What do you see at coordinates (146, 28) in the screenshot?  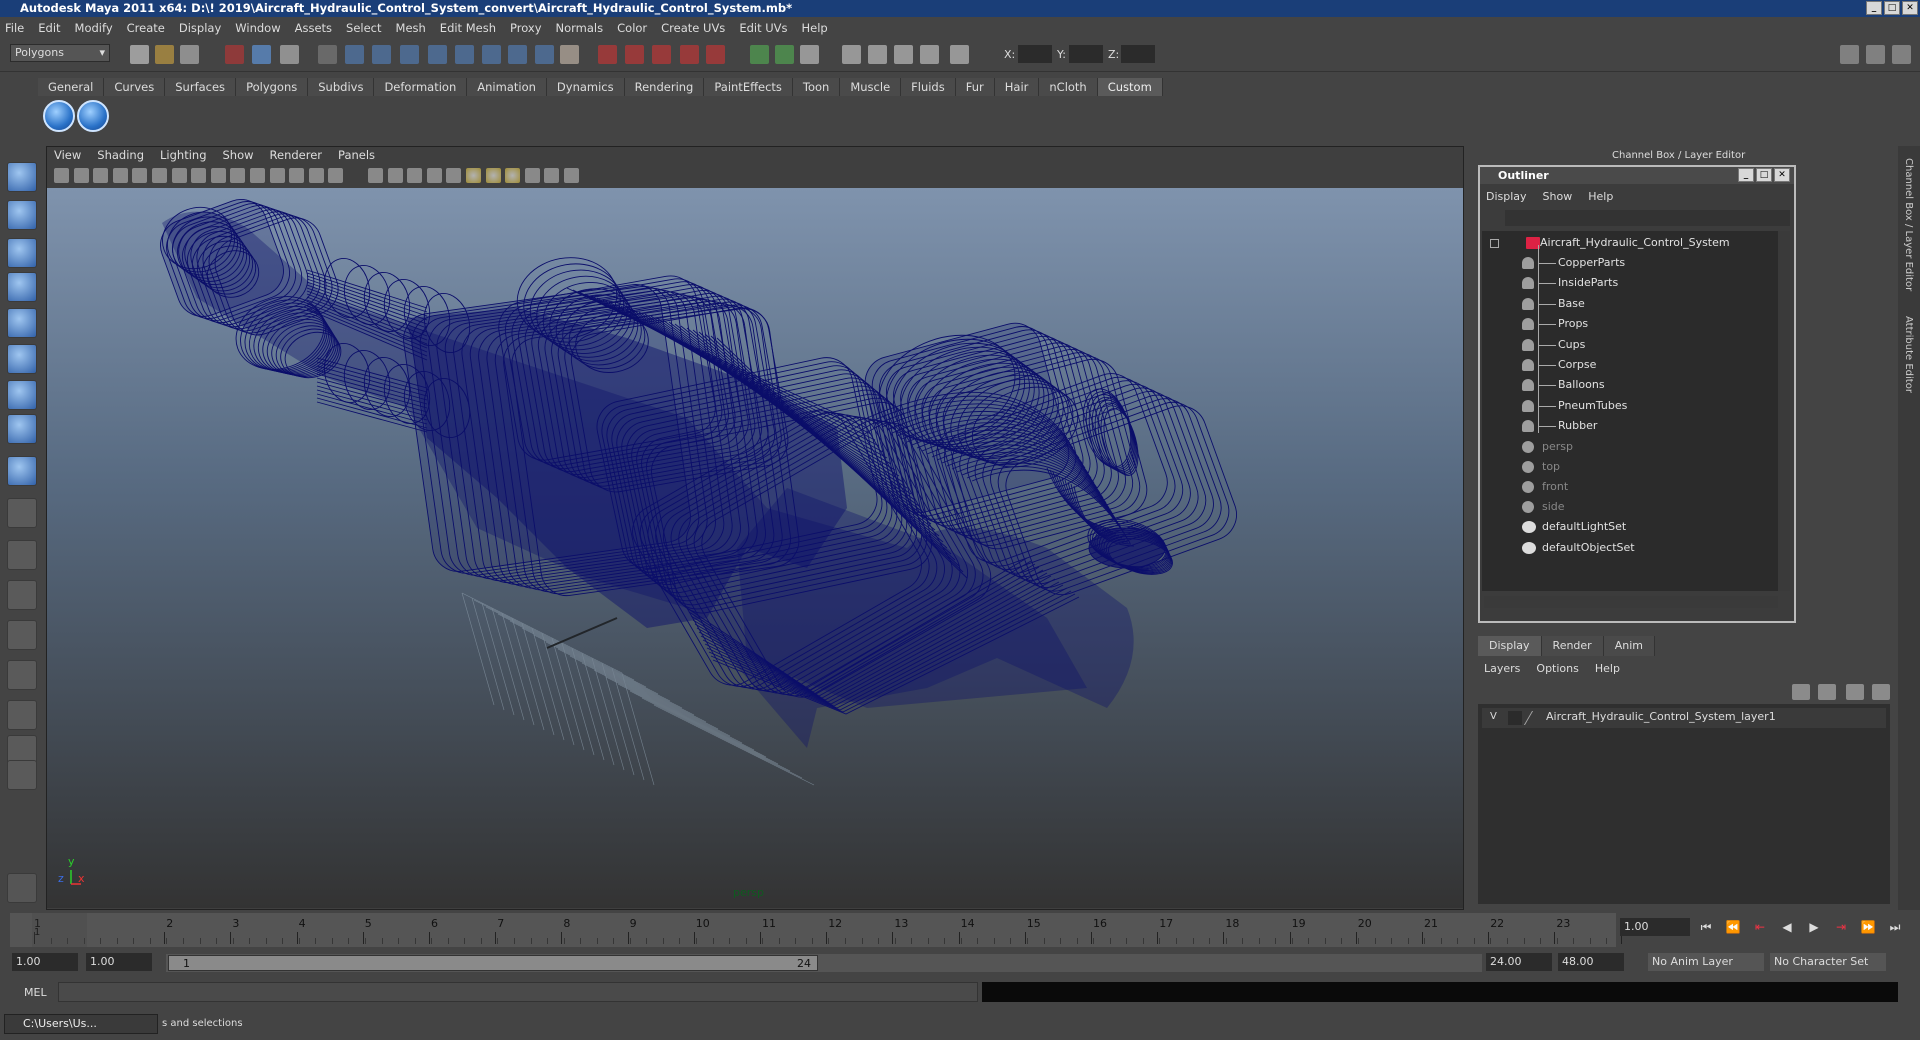 I see `menu-create: Create` at bounding box center [146, 28].